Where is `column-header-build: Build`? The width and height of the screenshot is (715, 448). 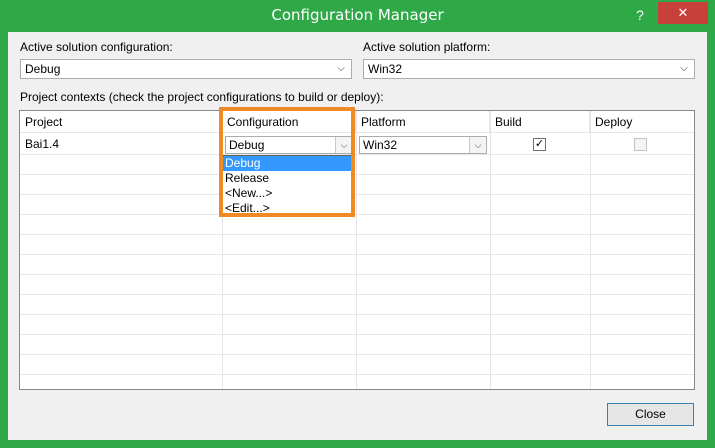 column-header-build: Build is located at coordinates (540, 122).